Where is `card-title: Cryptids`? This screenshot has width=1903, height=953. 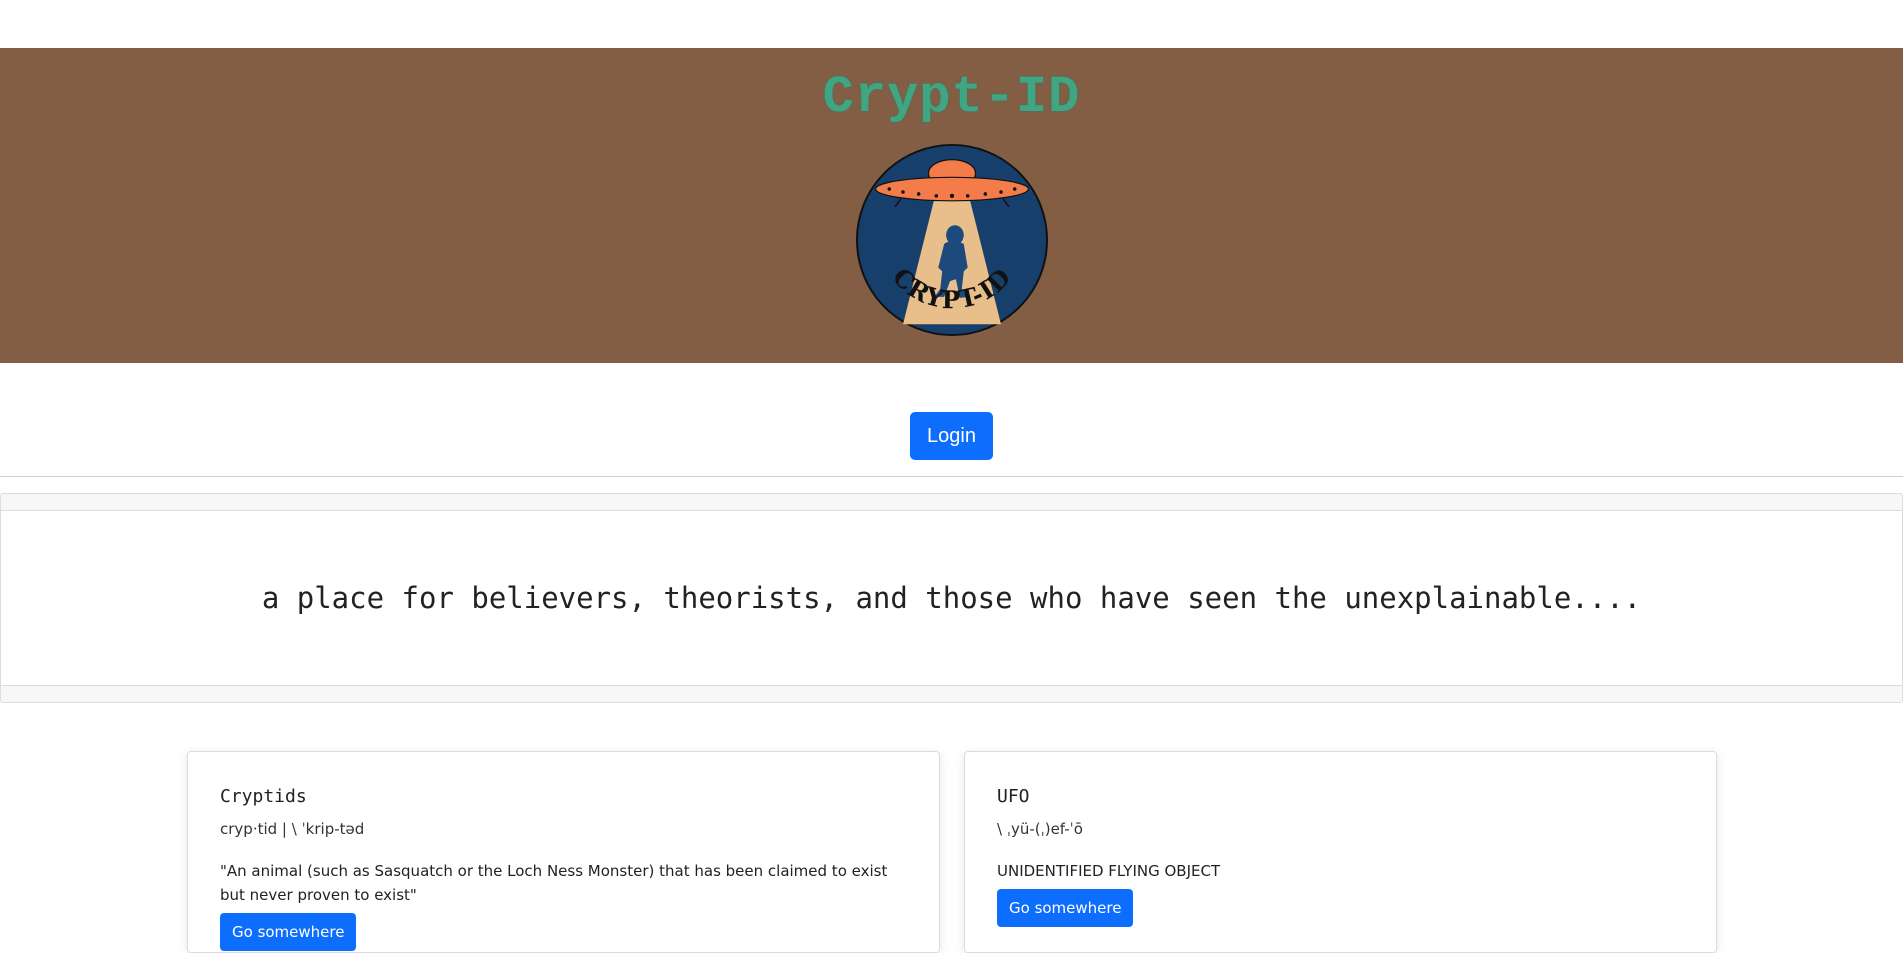
card-title: Cryptids is located at coordinates (263, 796).